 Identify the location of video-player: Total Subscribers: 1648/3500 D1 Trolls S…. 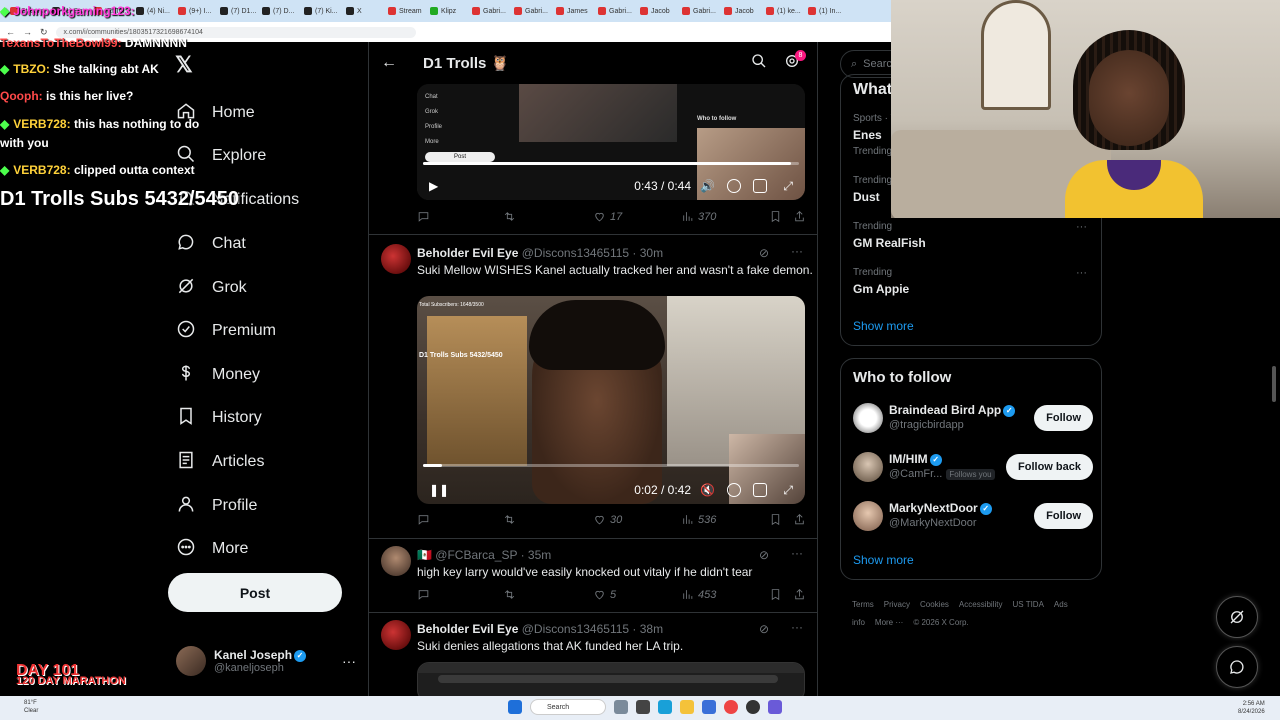
(611, 400).